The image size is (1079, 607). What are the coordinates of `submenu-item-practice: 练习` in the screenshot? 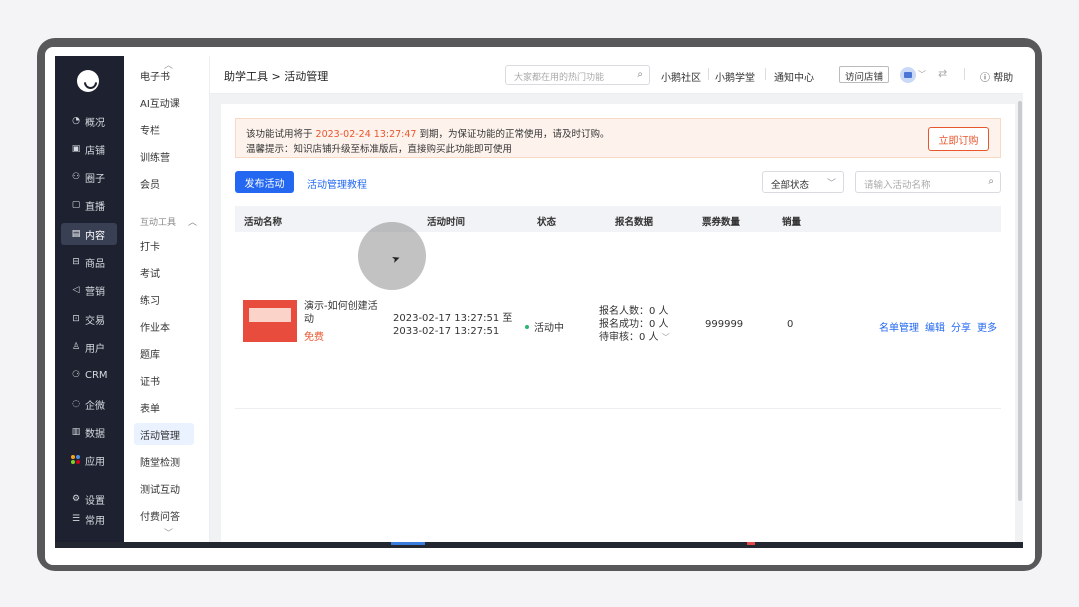 It's located at (164, 299).